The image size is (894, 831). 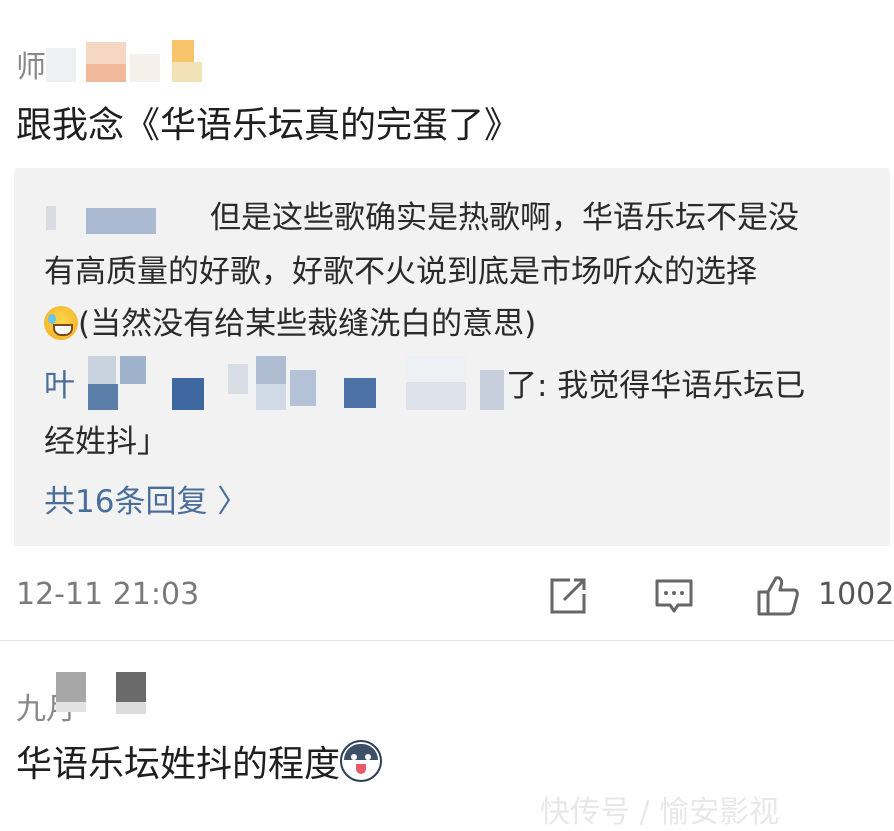 I want to click on comment-icon, so click(x=674, y=598).